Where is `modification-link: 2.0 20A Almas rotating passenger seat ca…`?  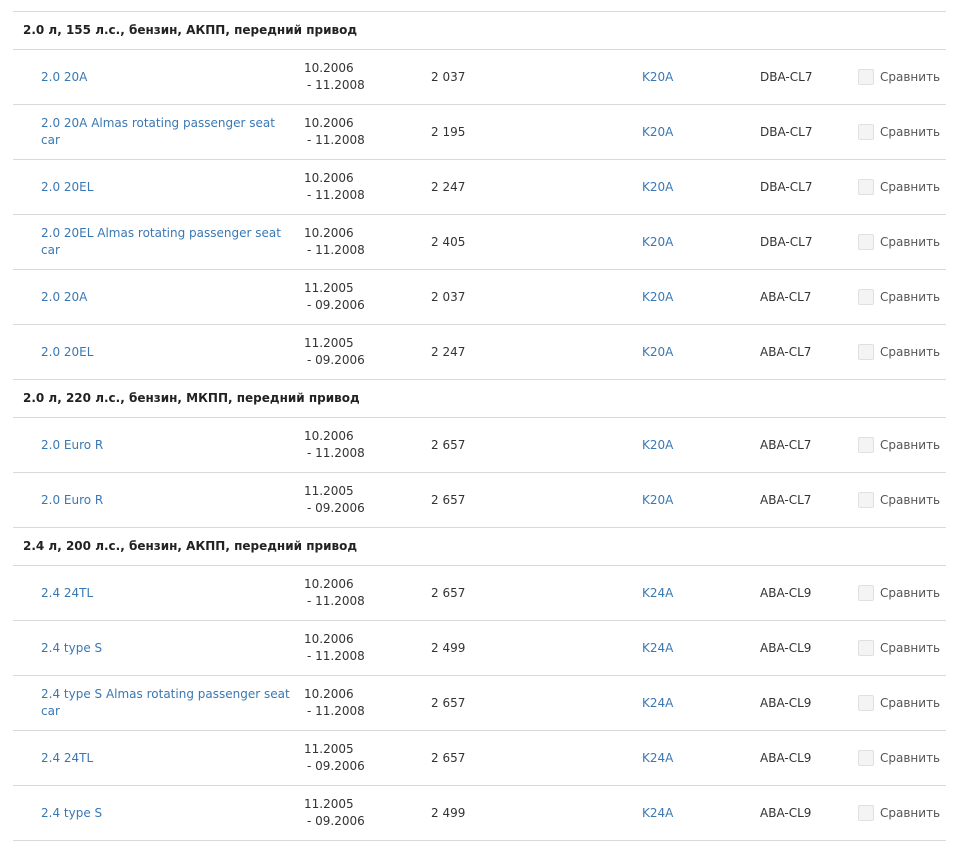
modification-link: 2.0 20A Almas rotating passenger seat ca… is located at coordinates (166, 132).